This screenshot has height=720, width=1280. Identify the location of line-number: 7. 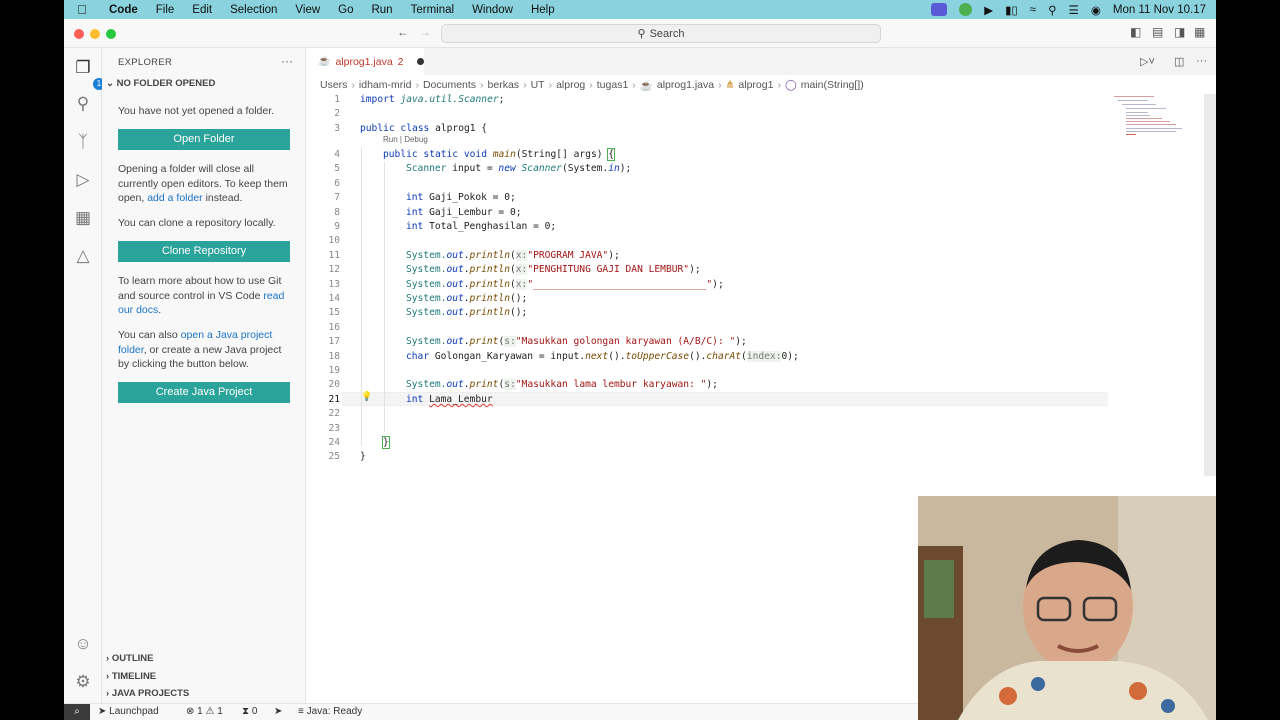
(337, 197).